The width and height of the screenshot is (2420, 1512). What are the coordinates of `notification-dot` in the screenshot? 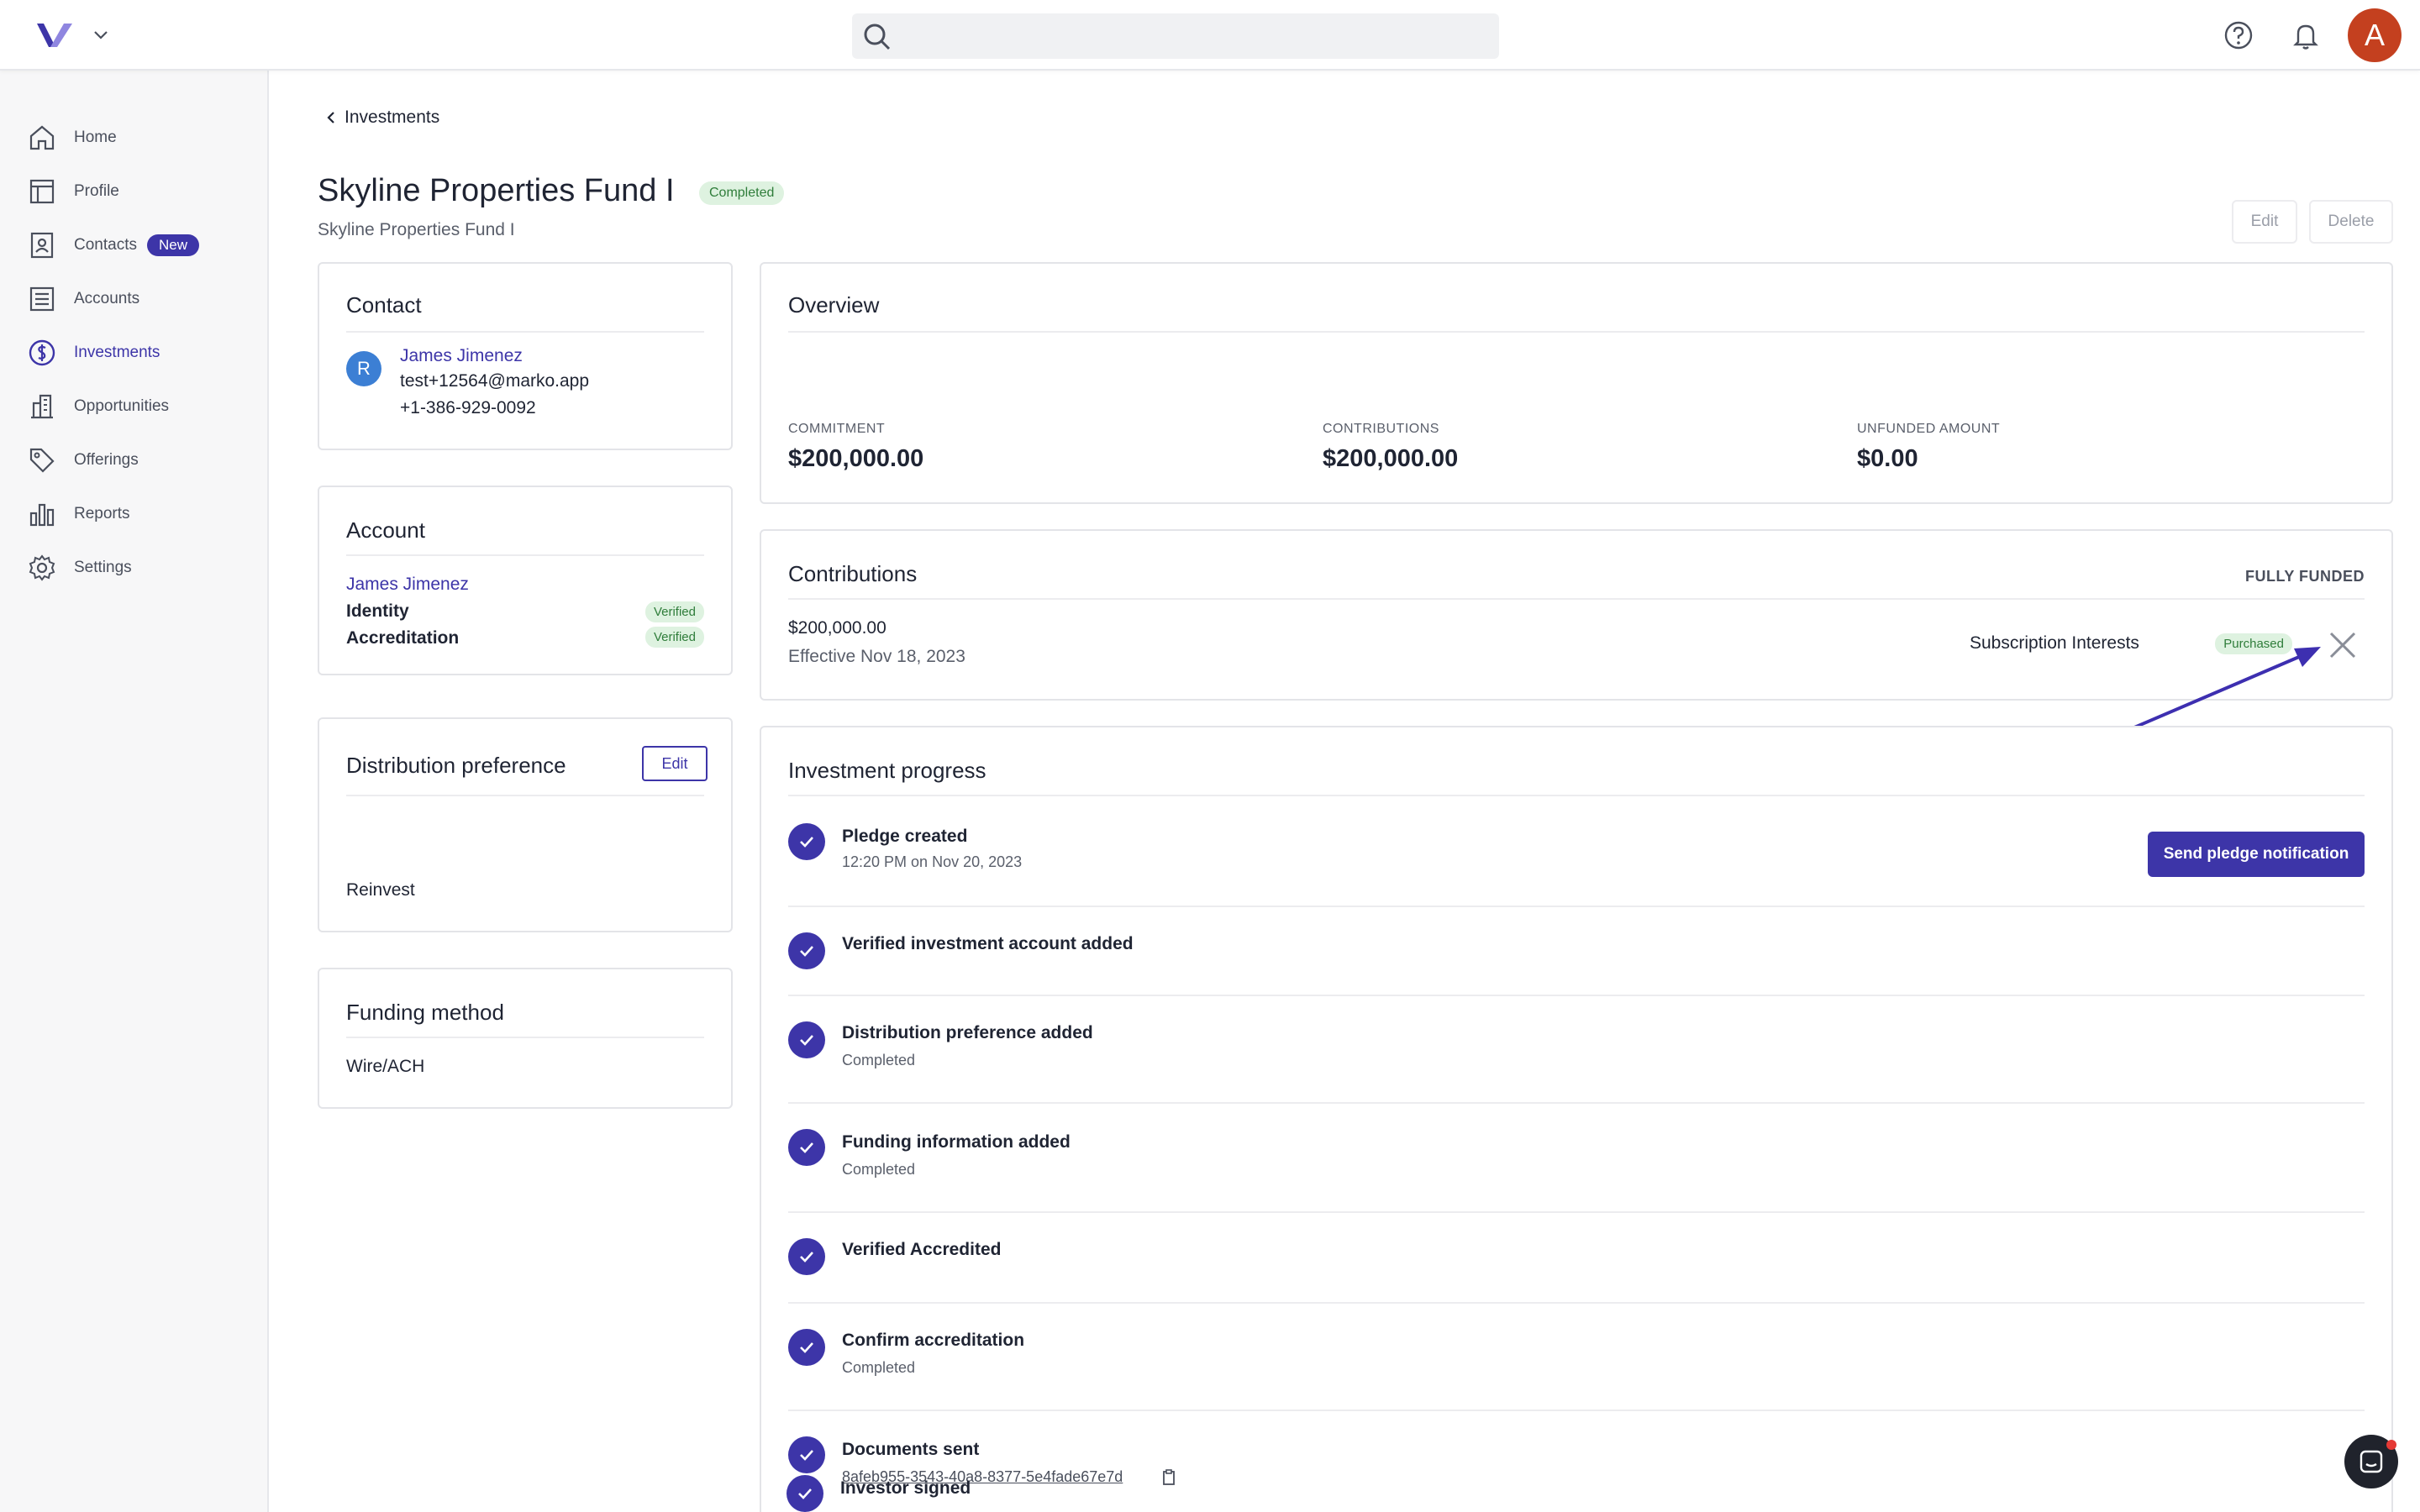 It's located at (2391, 1445).